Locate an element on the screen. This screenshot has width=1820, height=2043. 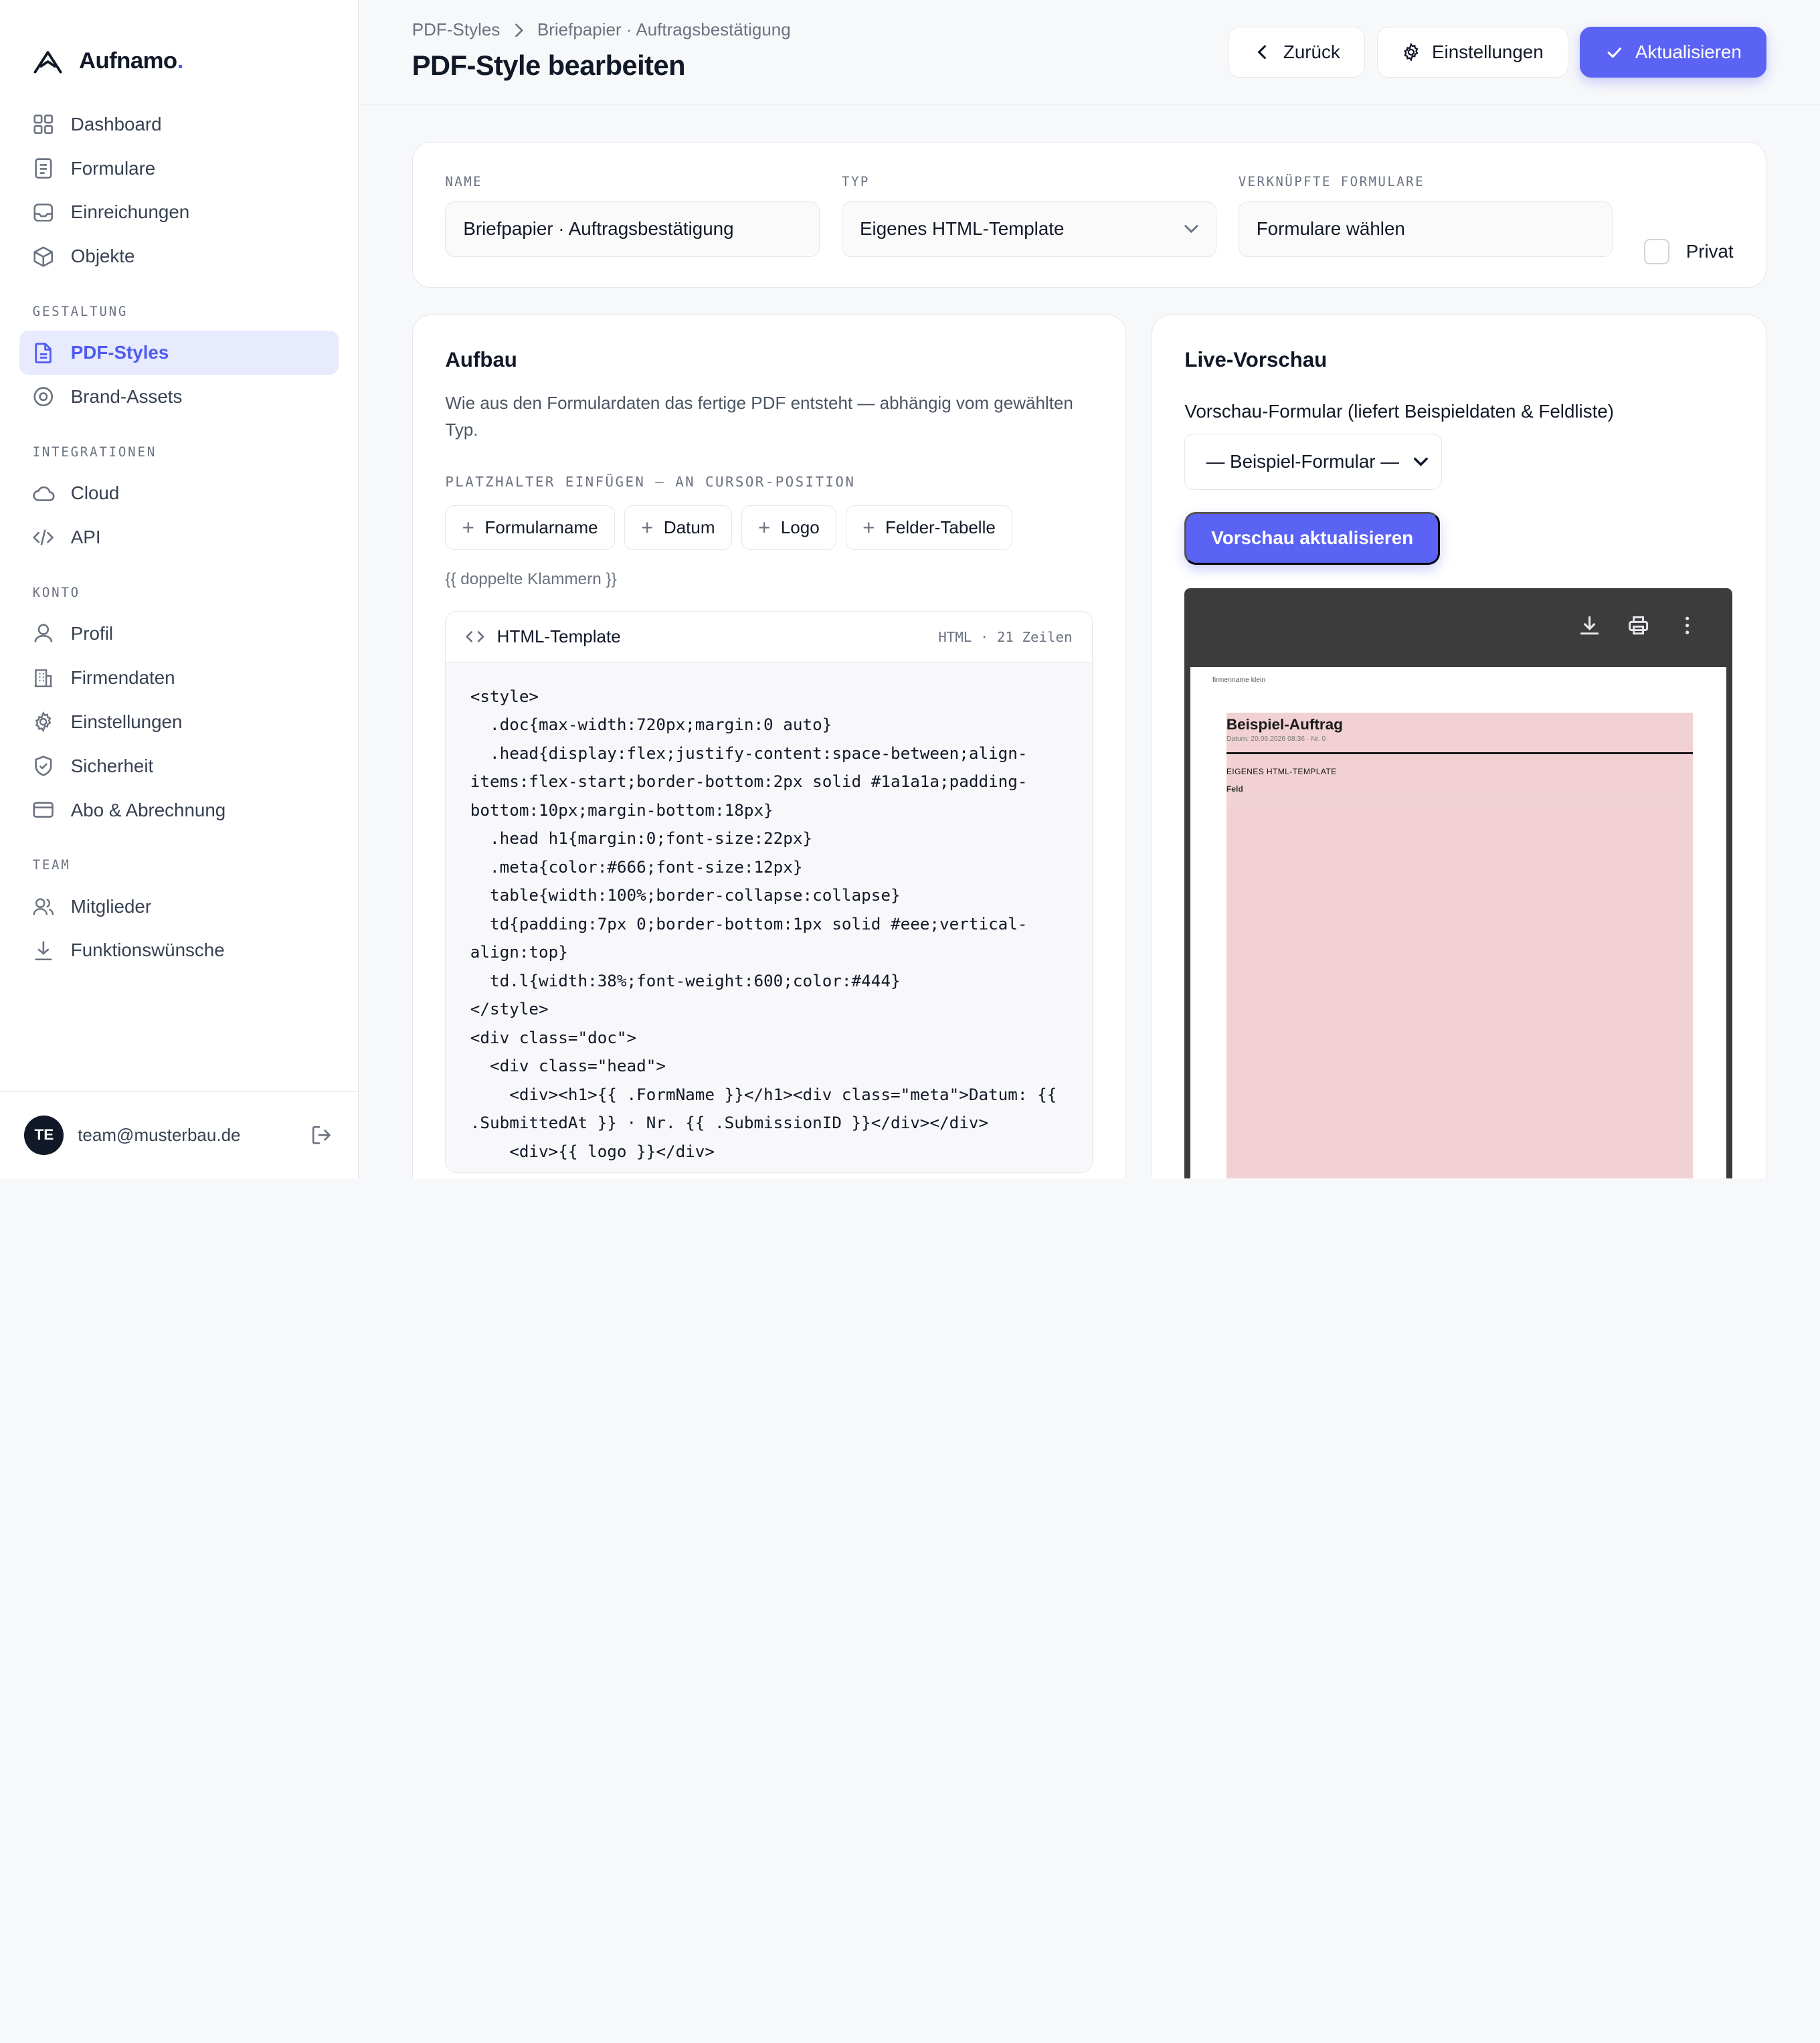
check-icon is located at coordinates (1614, 53).